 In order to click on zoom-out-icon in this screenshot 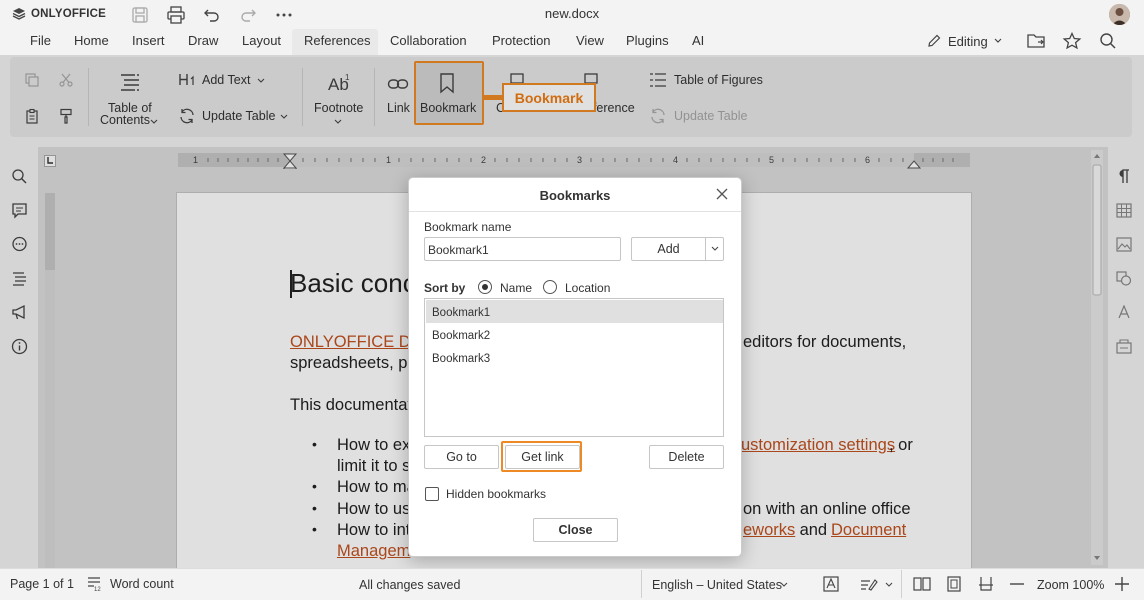, I will do `click(1017, 584)`.